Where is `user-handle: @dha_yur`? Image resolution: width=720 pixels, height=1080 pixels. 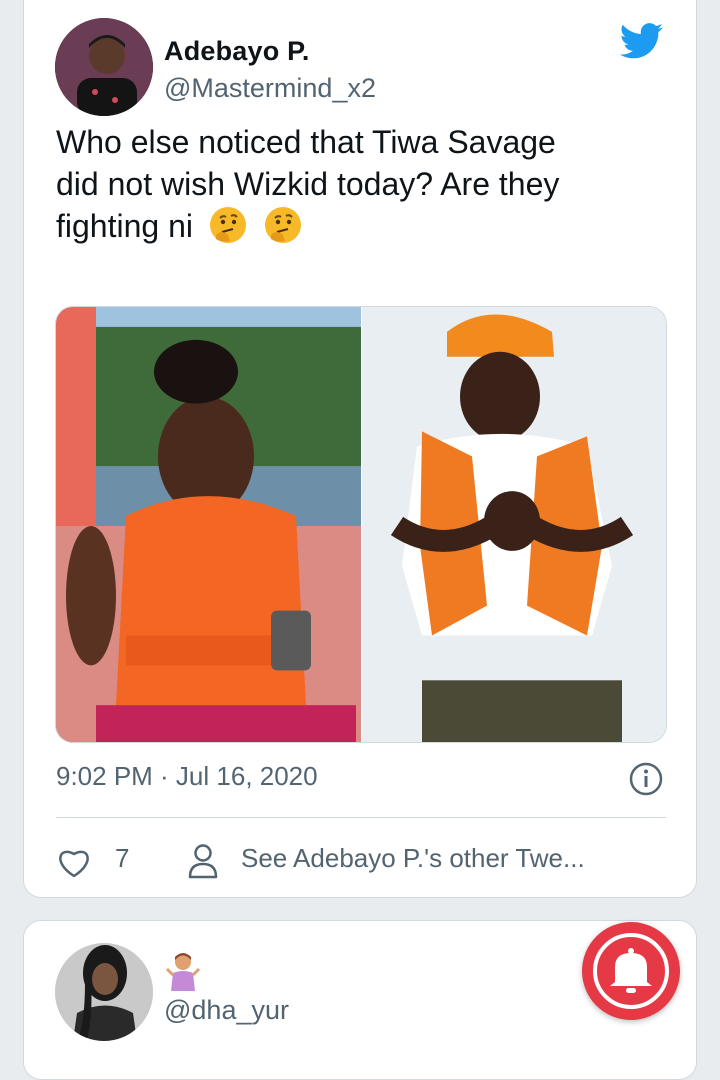
user-handle: @dha_yur is located at coordinates (226, 1010).